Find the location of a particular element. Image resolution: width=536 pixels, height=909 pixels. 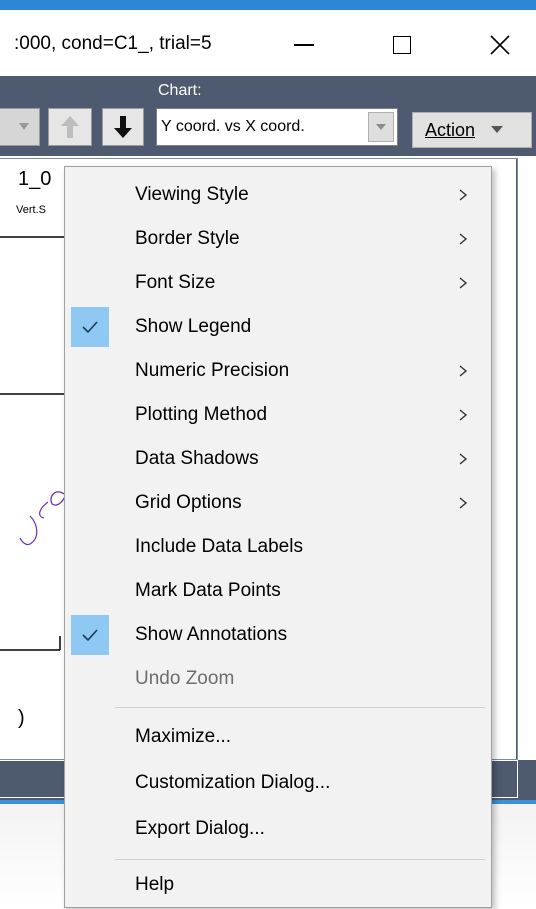

menu-item-numeric-precision: Numeric Precision is located at coordinates (279, 371).